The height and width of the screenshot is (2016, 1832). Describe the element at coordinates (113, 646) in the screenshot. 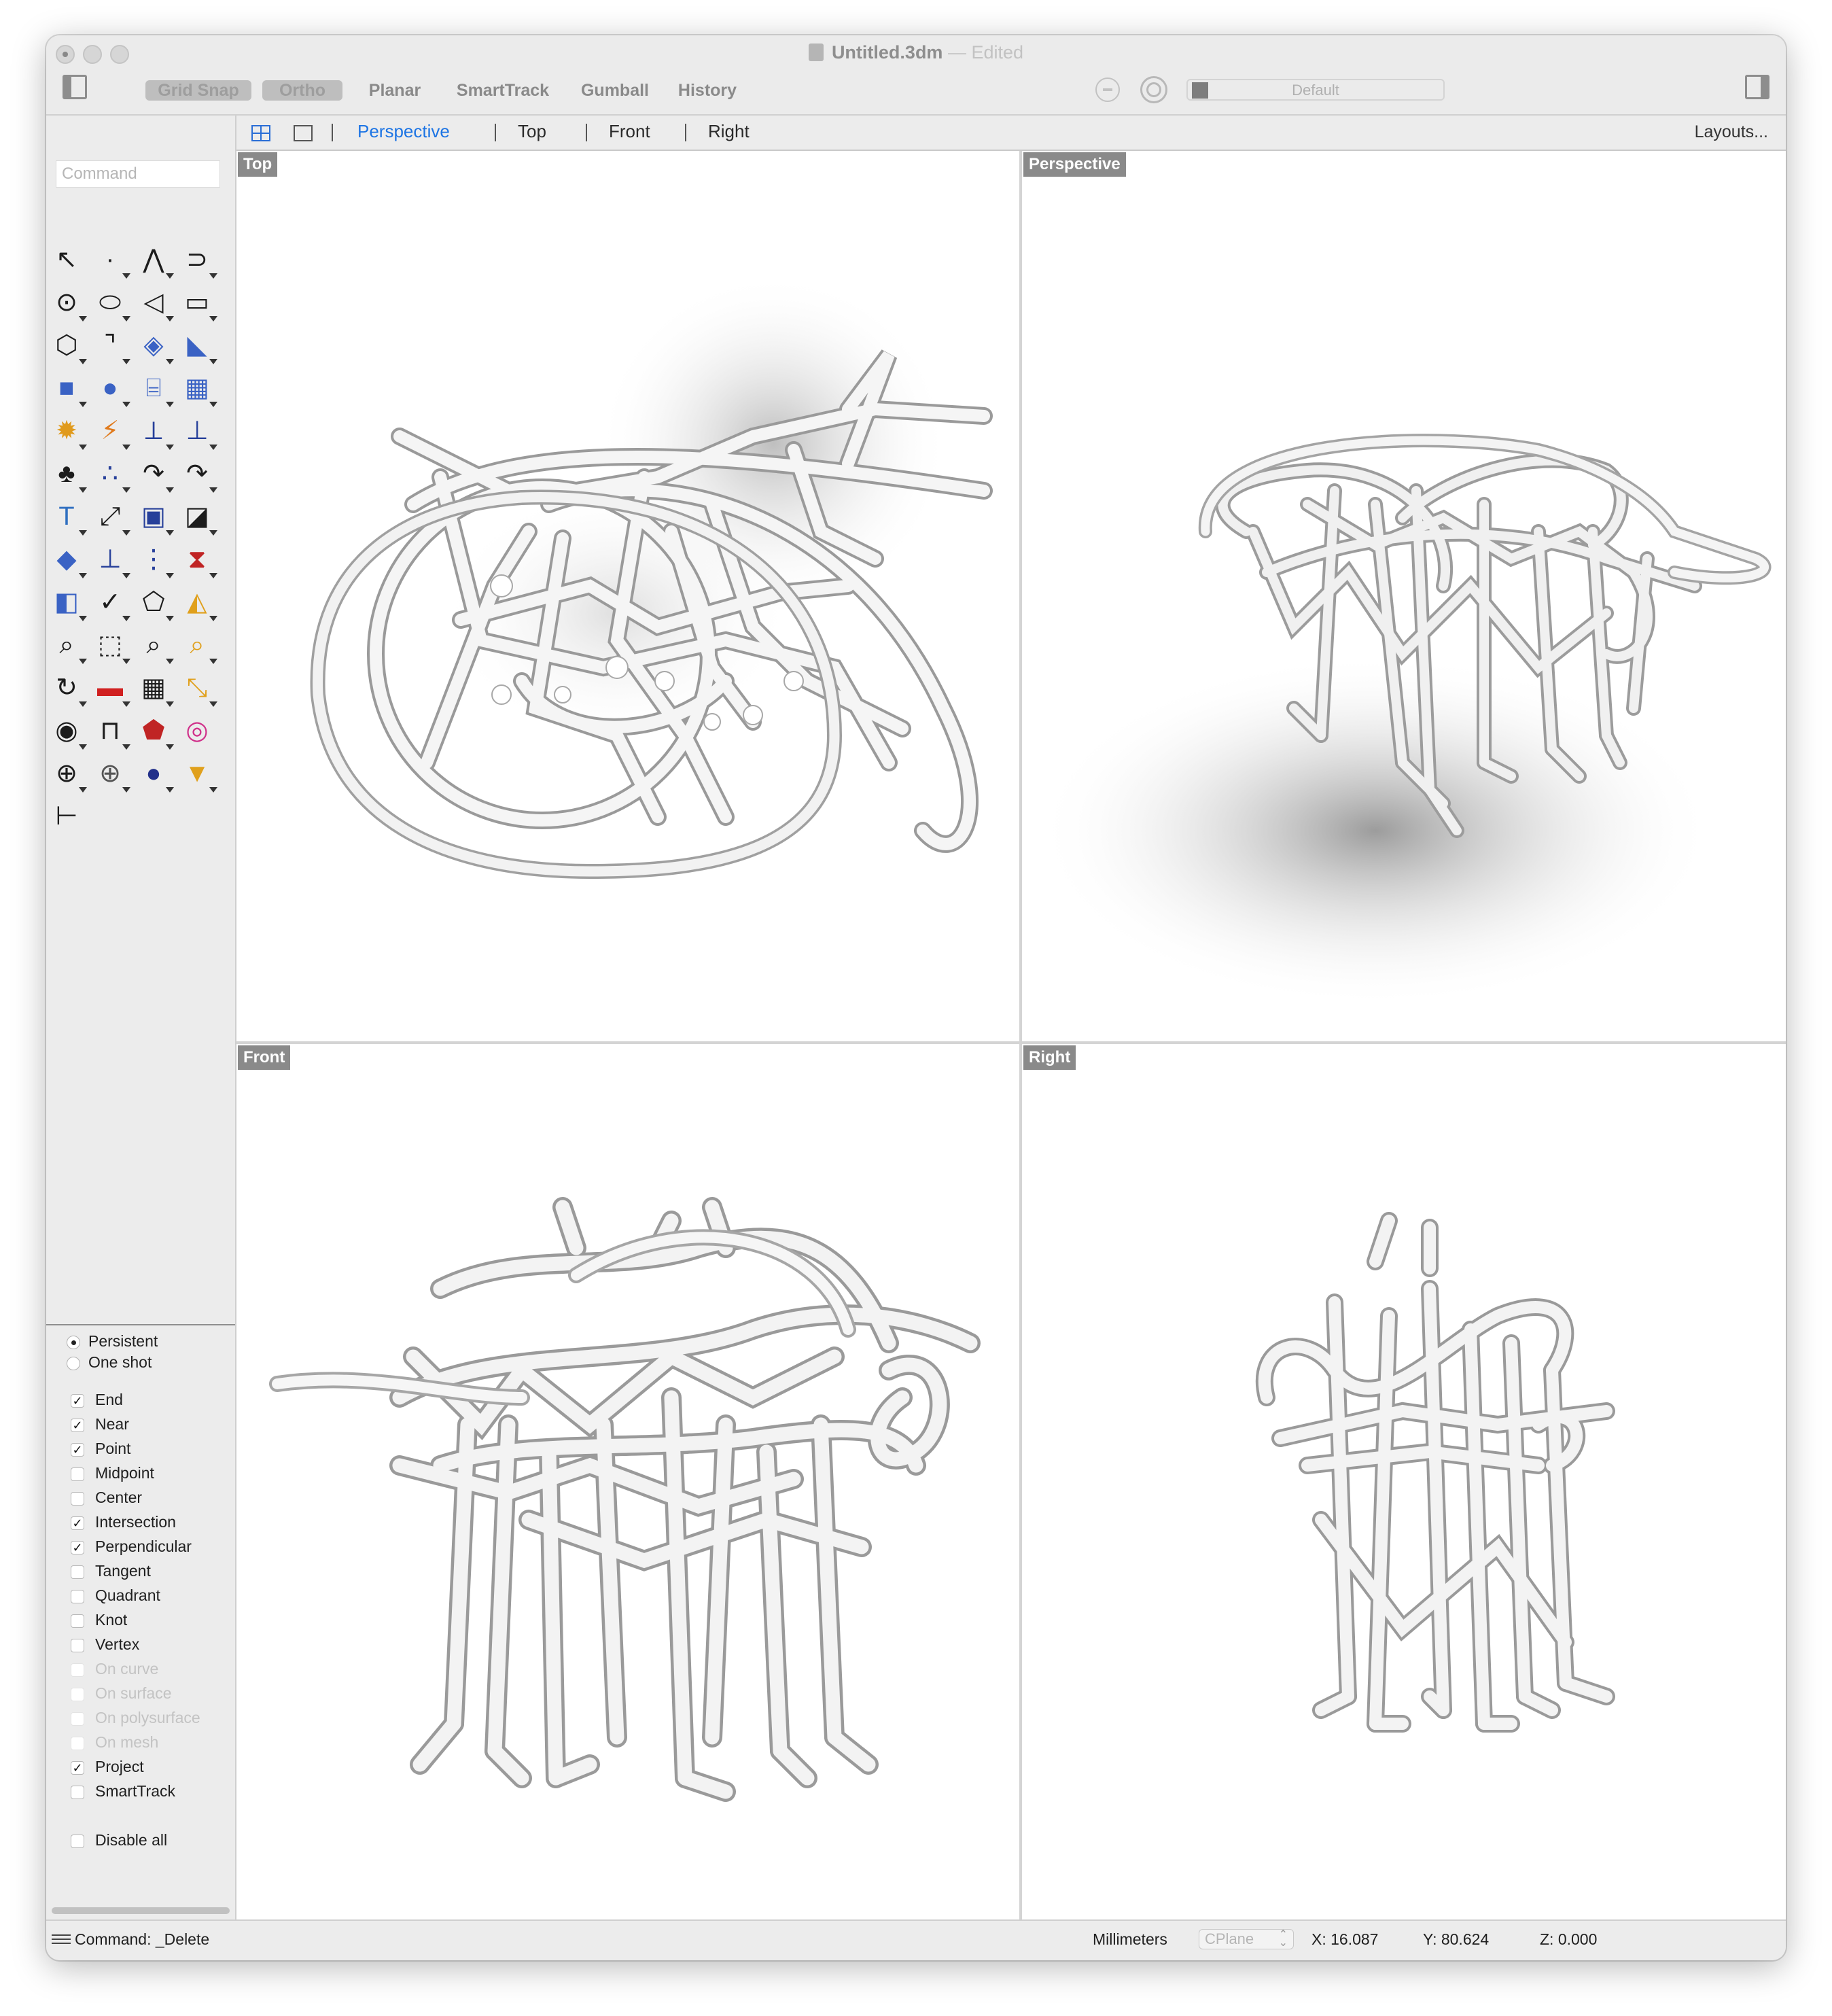

I see `zoom-window-tool-button: ⬚` at that location.